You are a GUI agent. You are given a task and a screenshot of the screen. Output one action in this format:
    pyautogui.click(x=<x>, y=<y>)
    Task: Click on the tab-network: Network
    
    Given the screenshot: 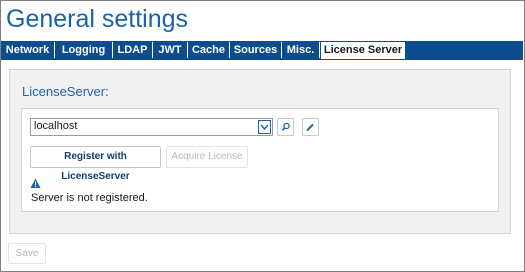 What is the action you would take?
    pyautogui.click(x=28, y=50)
    